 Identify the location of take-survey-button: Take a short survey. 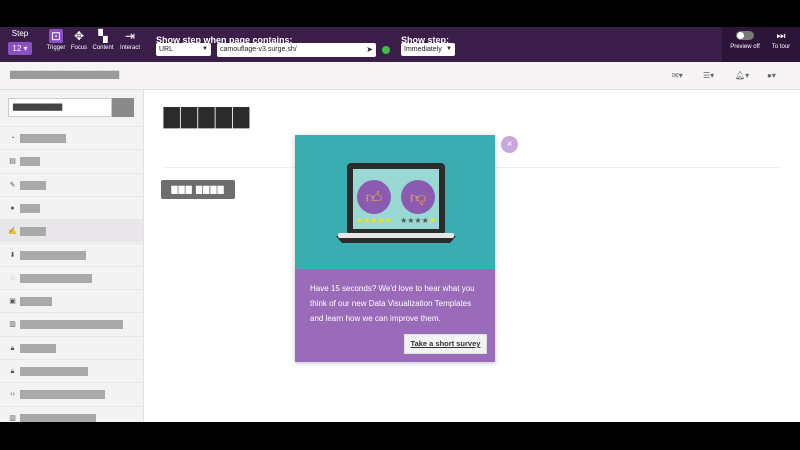
(445, 344).